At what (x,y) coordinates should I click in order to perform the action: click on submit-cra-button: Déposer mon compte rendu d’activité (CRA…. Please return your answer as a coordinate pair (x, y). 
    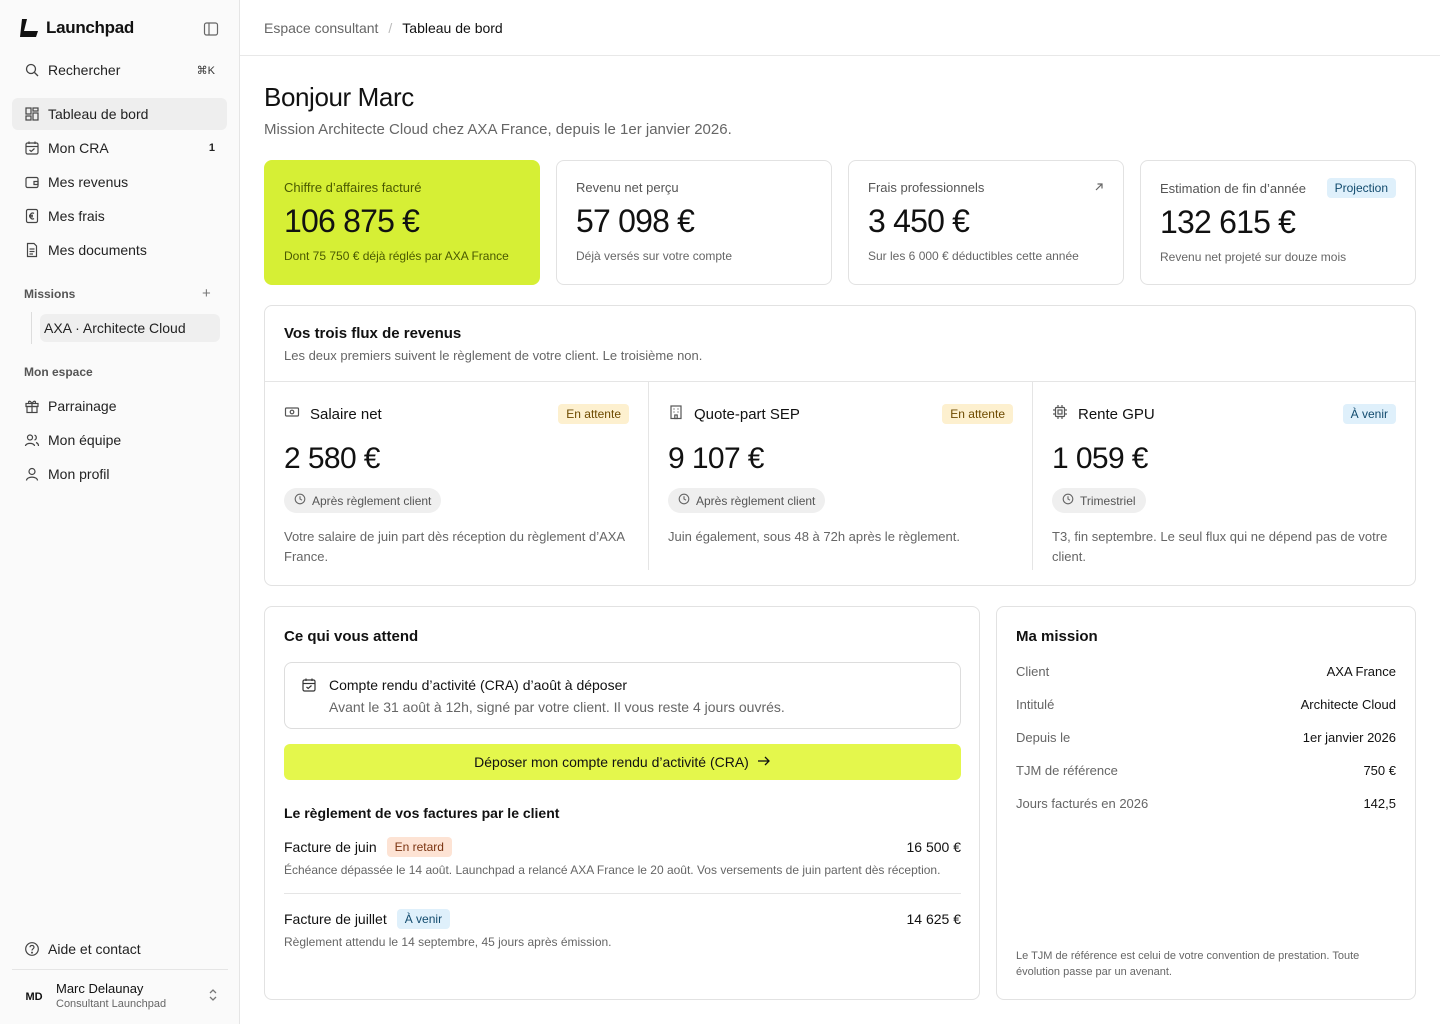
    Looking at the image, I should click on (622, 762).